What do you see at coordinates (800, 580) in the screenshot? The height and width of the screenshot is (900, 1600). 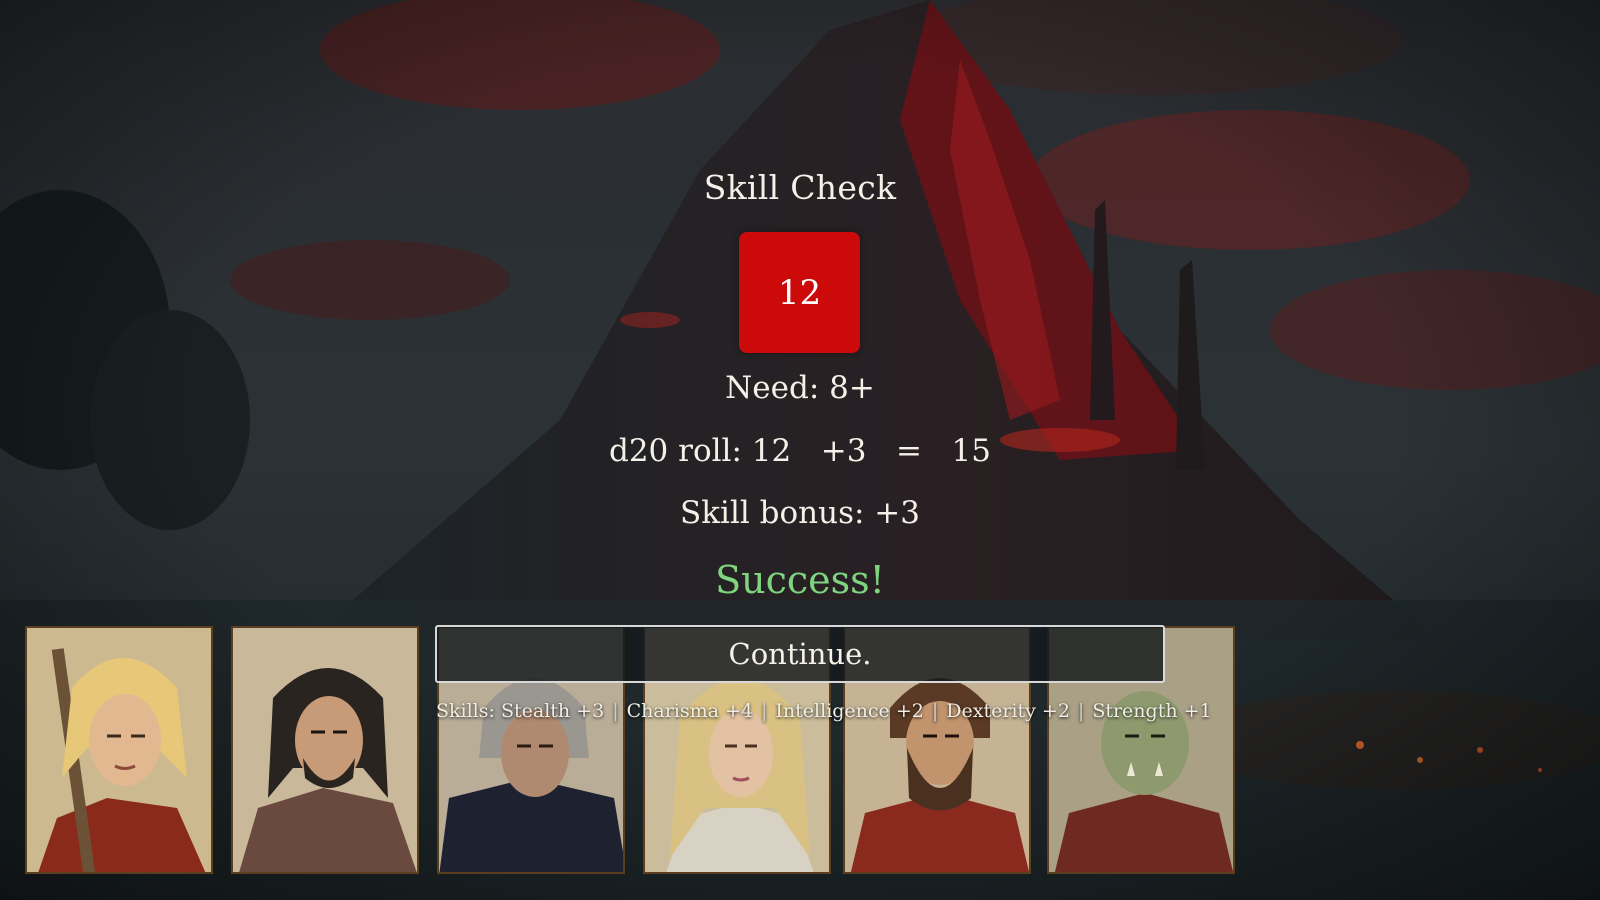 I see `result-success-text: Success!` at bounding box center [800, 580].